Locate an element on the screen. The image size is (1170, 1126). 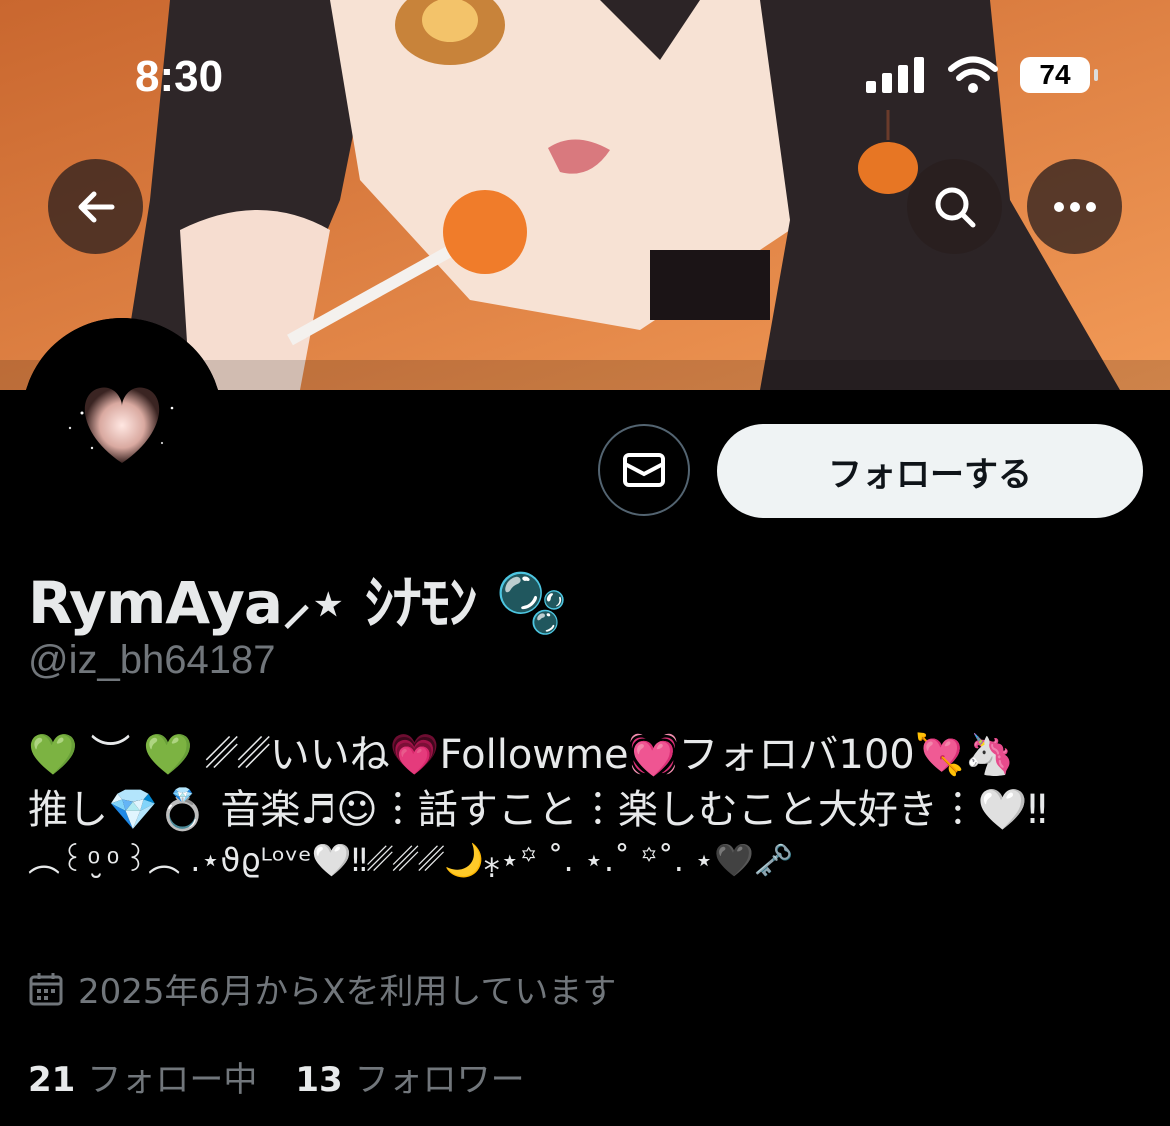
back-button is located at coordinates (95, 206).